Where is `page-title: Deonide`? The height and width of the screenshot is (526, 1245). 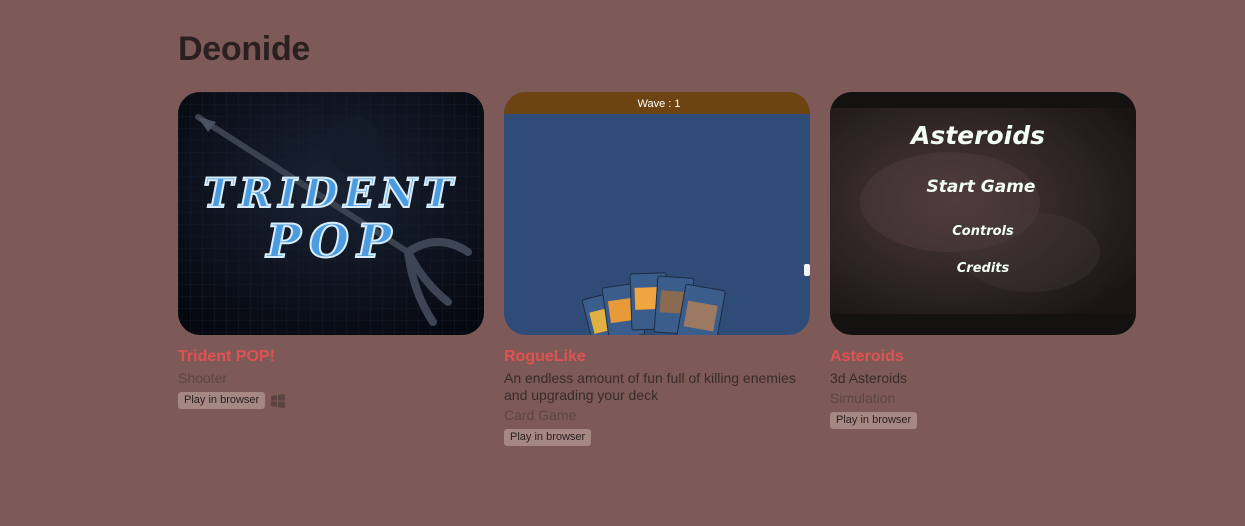
page-title: Deonide is located at coordinates (244, 49).